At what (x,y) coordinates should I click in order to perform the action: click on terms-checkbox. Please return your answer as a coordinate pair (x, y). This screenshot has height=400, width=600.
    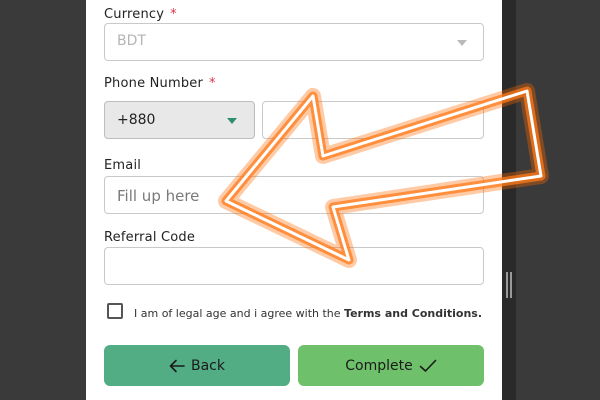
    Looking at the image, I should click on (115, 311).